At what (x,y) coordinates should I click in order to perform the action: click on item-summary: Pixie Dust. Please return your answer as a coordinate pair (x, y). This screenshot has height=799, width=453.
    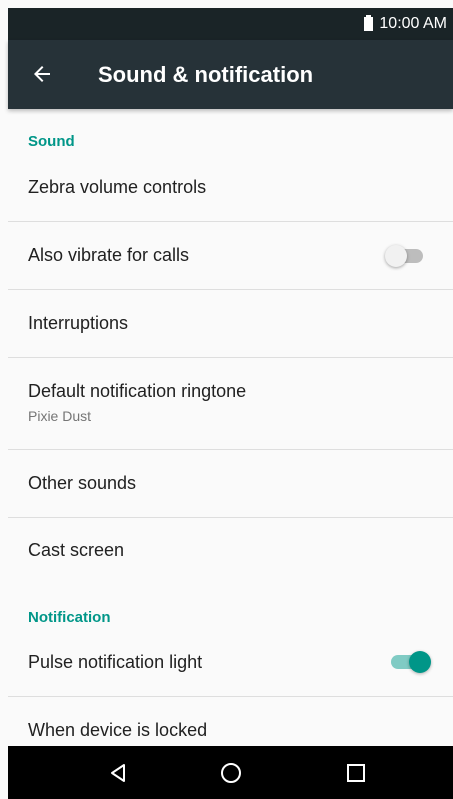
    Looking at the image, I should click on (60, 416).